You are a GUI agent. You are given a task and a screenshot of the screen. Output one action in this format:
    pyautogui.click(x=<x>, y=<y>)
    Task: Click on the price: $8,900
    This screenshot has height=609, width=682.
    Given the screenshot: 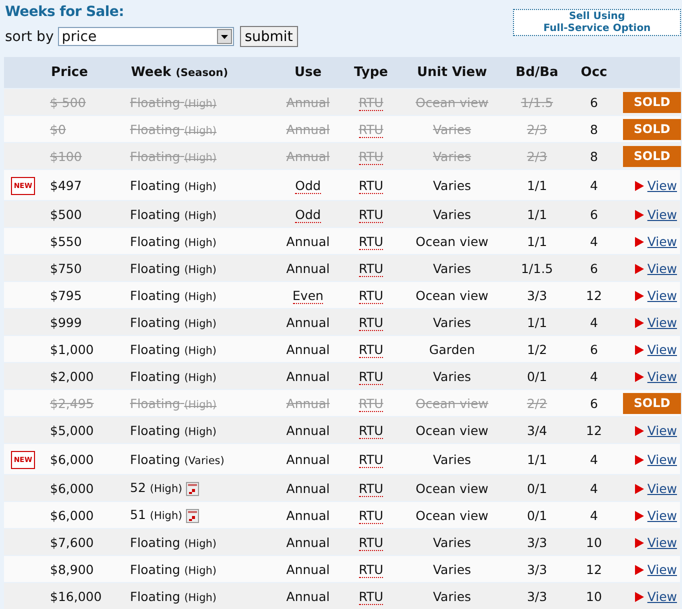 What is the action you would take?
    pyautogui.click(x=72, y=569)
    